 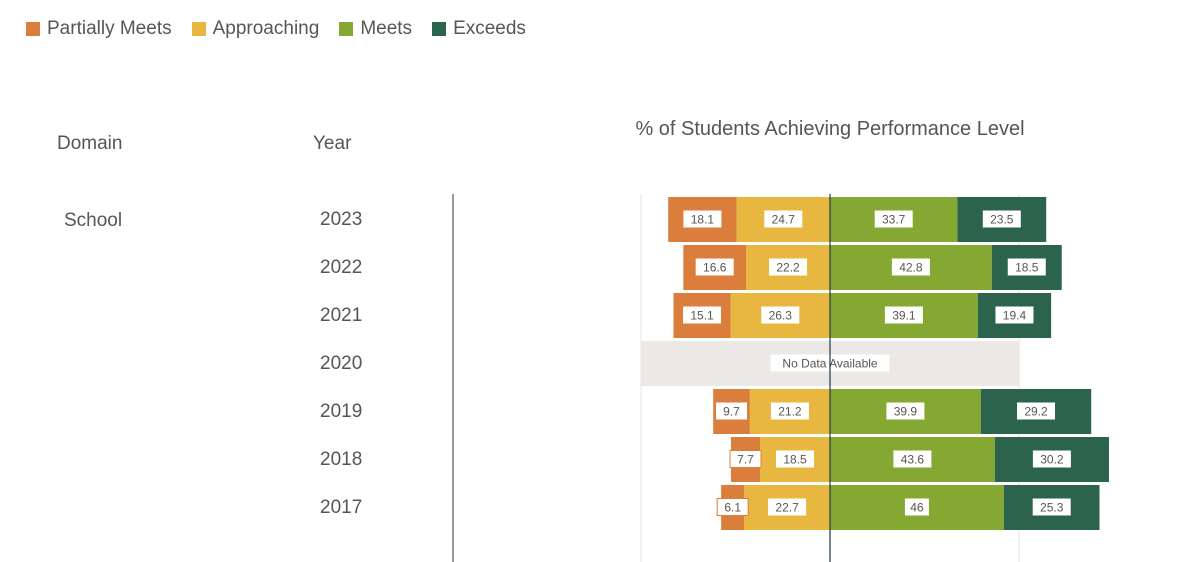 What do you see at coordinates (790, 412) in the screenshot?
I see `data-label-approaching: 21.2` at bounding box center [790, 412].